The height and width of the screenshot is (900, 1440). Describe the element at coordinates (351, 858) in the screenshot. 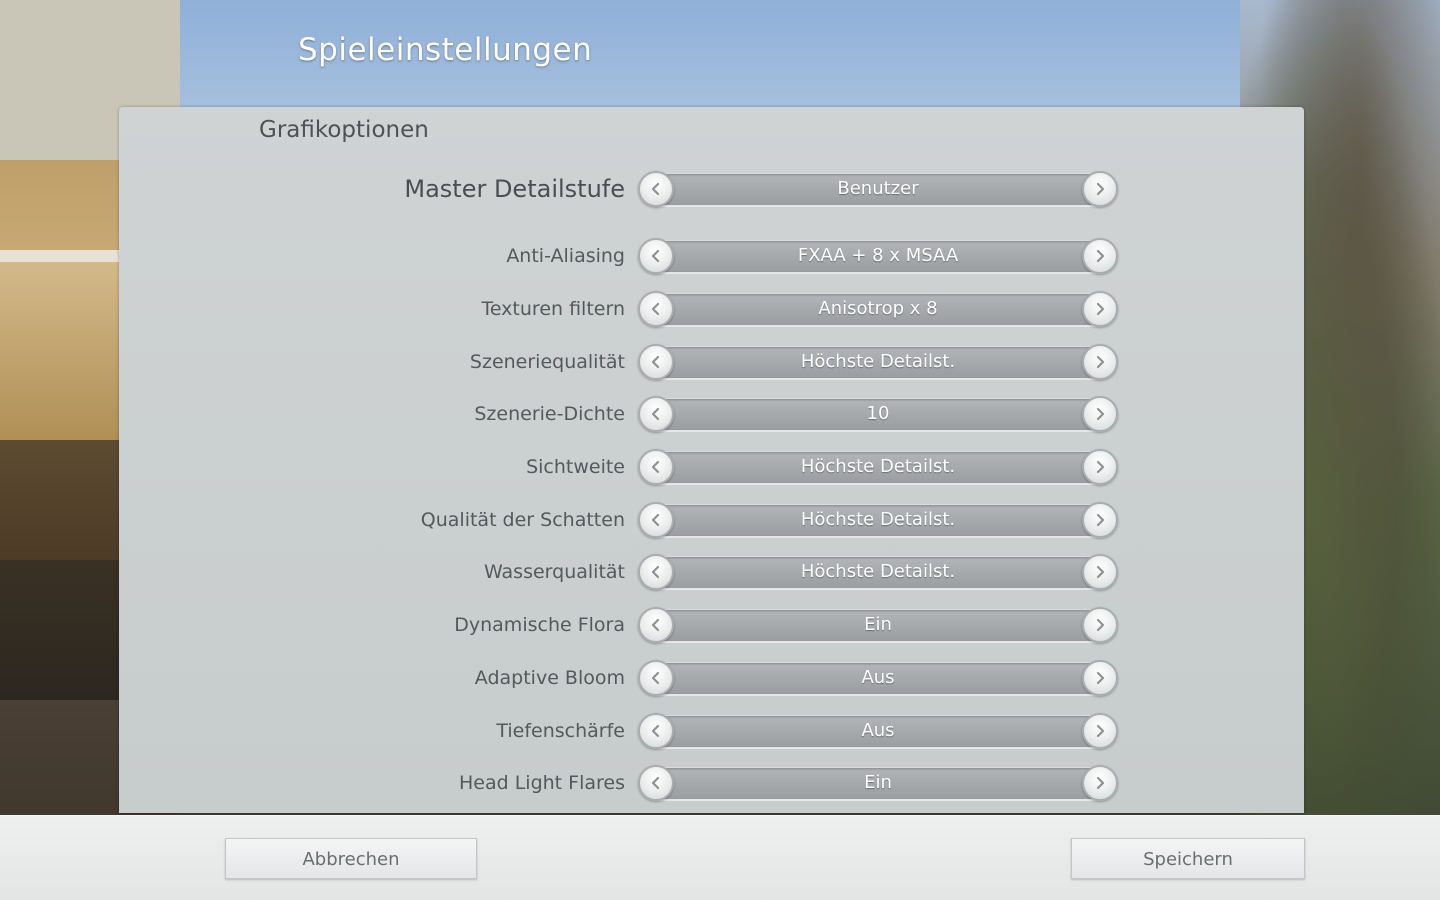

I see `cancel-button: Abbrechen` at that location.